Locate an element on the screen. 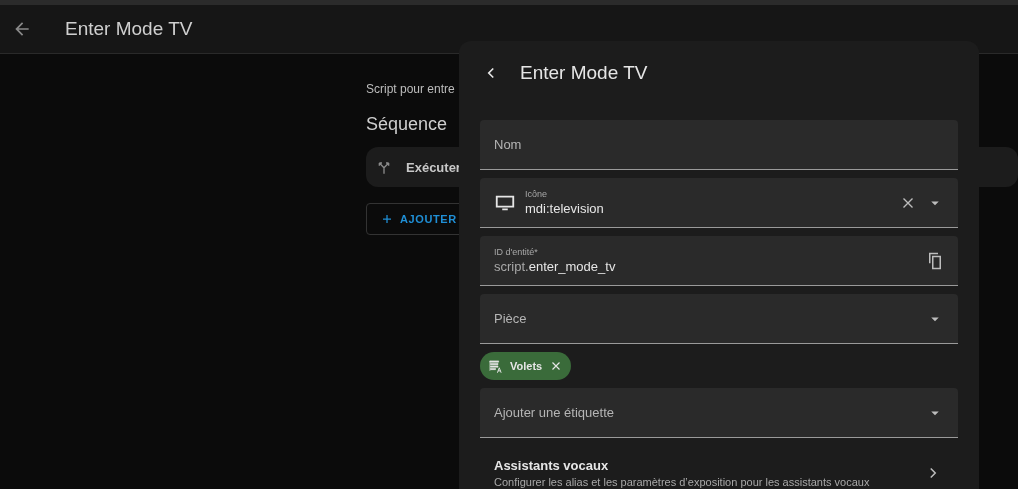 Image resolution: width=1018 pixels, height=489 pixels. voice-assistants-row: Assistants vocaux Configurer les alias et les paramètres d’exposition pour les assistants vocaux is located at coordinates (719, 473).